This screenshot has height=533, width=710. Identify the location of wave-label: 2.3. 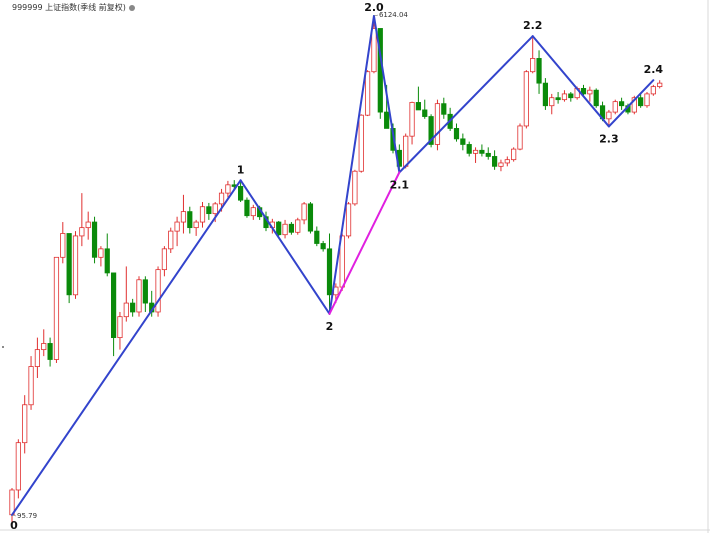
(609, 138).